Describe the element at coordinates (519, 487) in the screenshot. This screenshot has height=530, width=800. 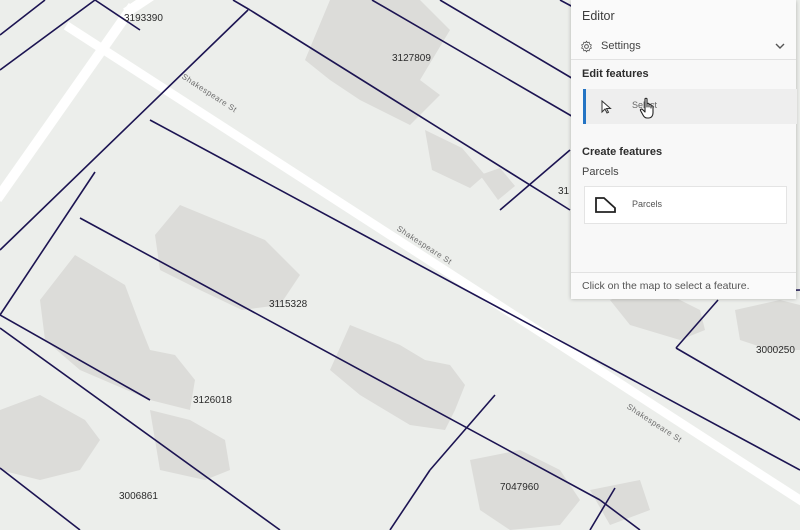
I see `parcel-label: 7047960` at that location.